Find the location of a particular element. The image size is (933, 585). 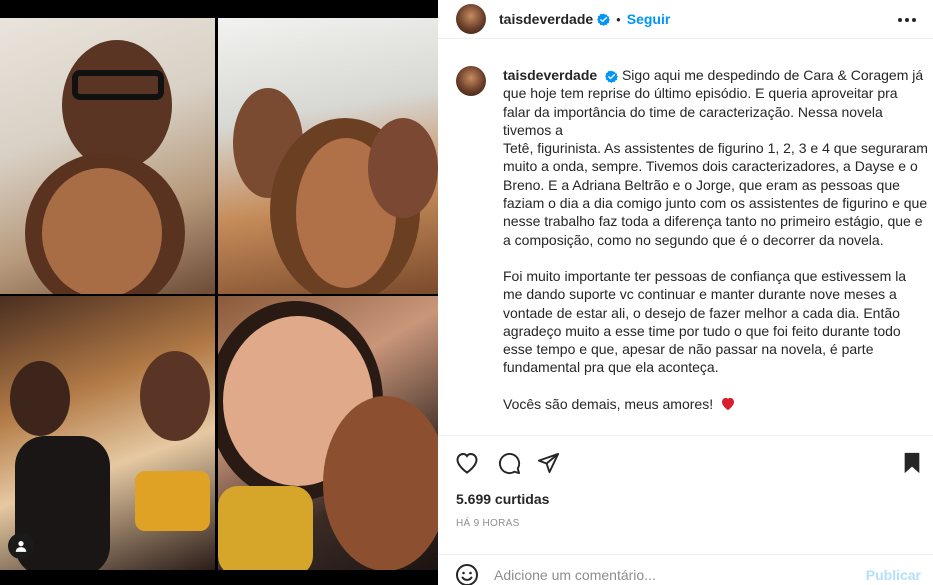

comment-box: Publicar is located at coordinates (685, 569).